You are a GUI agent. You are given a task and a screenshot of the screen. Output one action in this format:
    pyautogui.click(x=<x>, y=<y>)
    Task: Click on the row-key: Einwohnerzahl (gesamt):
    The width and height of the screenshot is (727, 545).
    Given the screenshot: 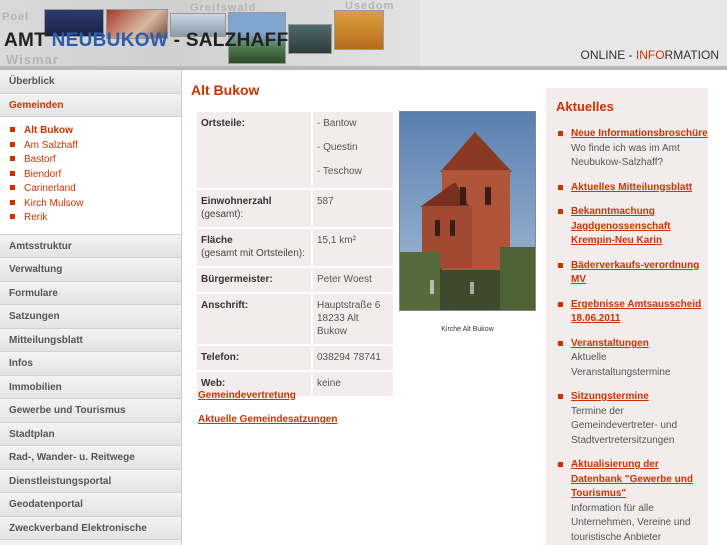 What is the action you would take?
    pyautogui.click(x=254, y=208)
    